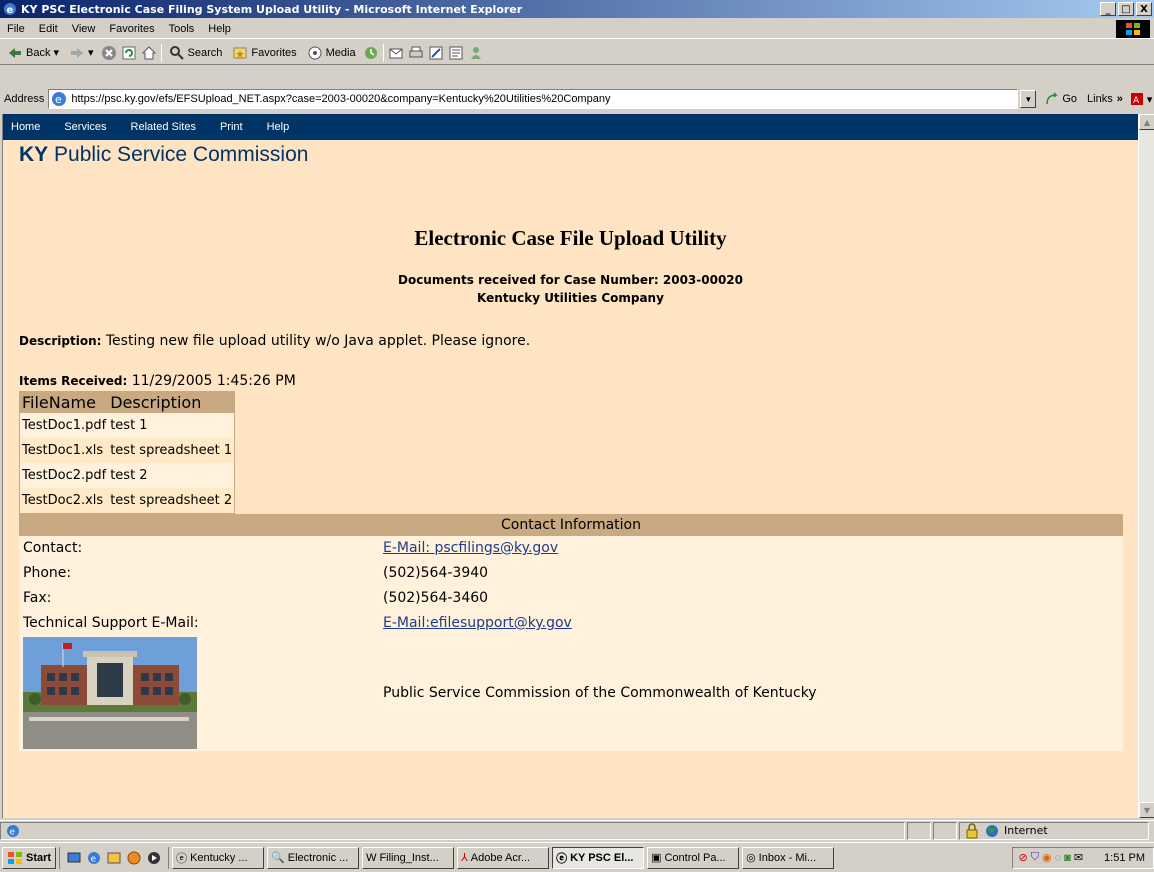  I want to click on edit-icon, so click(436, 53).